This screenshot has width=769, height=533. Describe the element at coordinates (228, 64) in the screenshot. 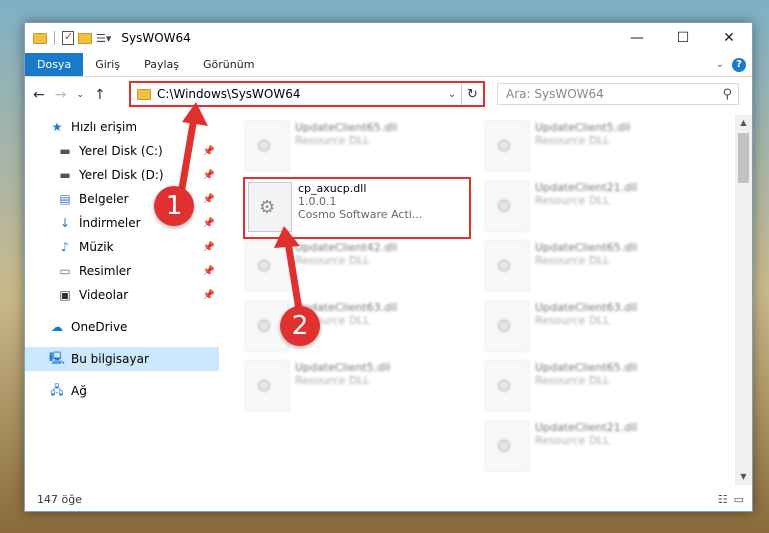

I see `tab-view: Görünüm` at that location.